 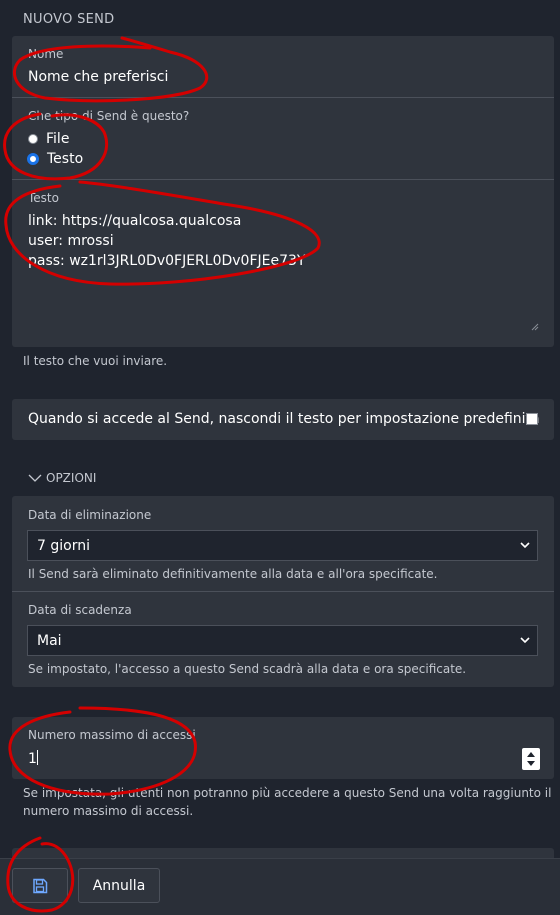 What do you see at coordinates (268, 758) in the screenshot?
I see `max-access-input: 1` at bounding box center [268, 758].